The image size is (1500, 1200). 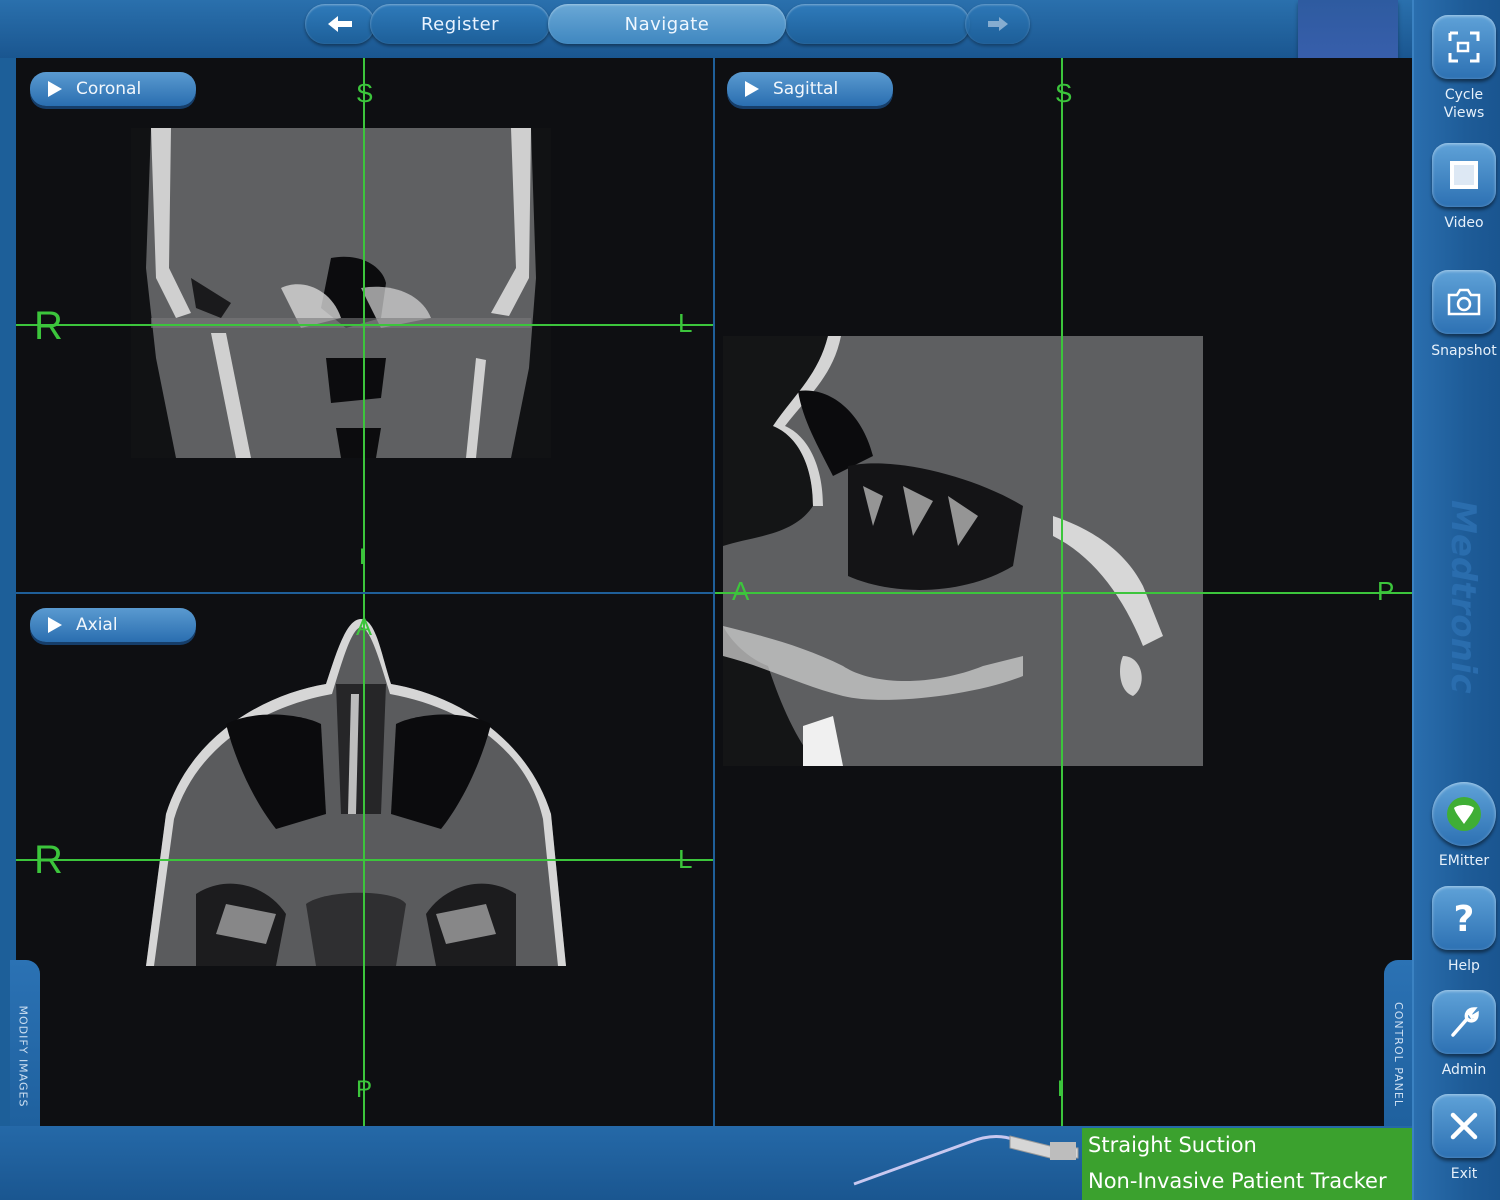 What do you see at coordinates (48, 326) in the screenshot?
I see `coronal-left-label: R` at bounding box center [48, 326].